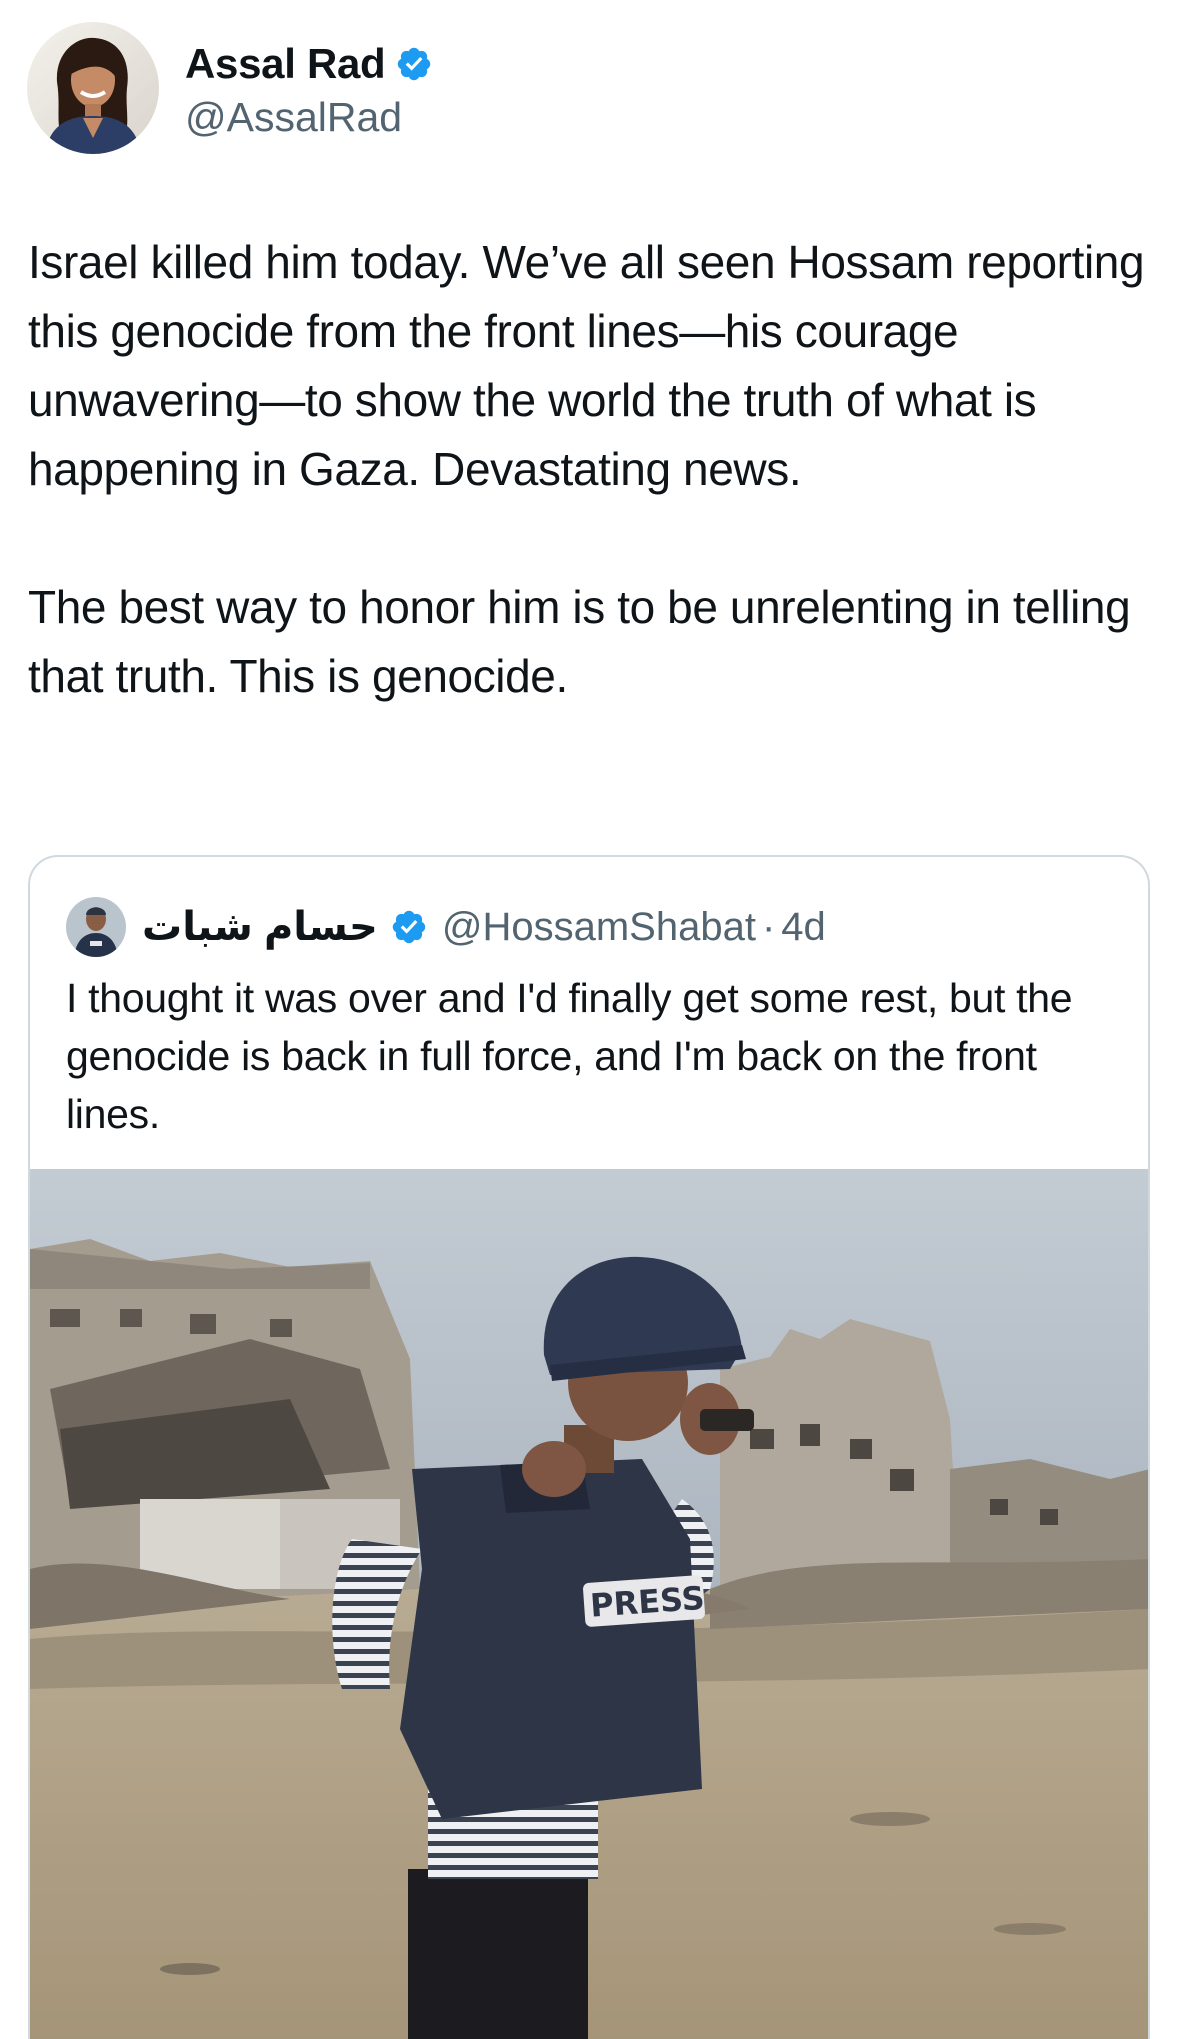 The image size is (1179, 2039). I want to click on vest-press-label: PRESS, so click(647, 1602).